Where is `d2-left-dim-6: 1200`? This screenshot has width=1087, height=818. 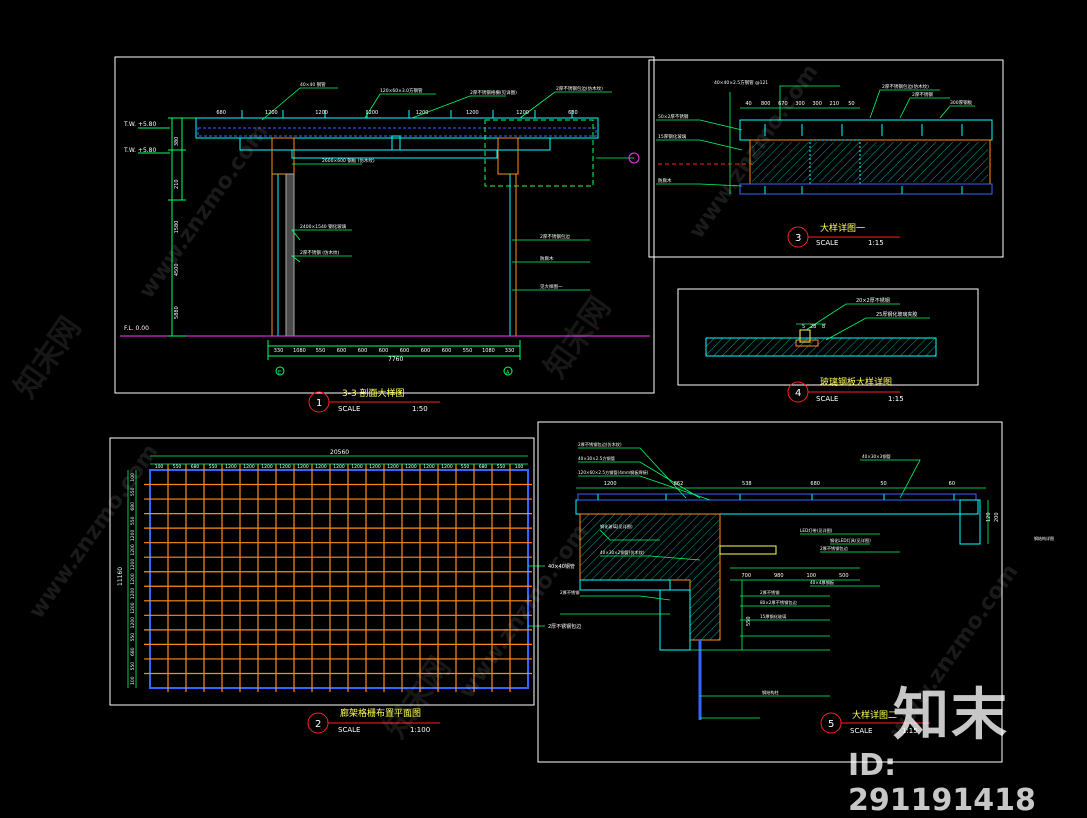
d2-left-dim-6: 1200 is located at coordinates (133, 565).